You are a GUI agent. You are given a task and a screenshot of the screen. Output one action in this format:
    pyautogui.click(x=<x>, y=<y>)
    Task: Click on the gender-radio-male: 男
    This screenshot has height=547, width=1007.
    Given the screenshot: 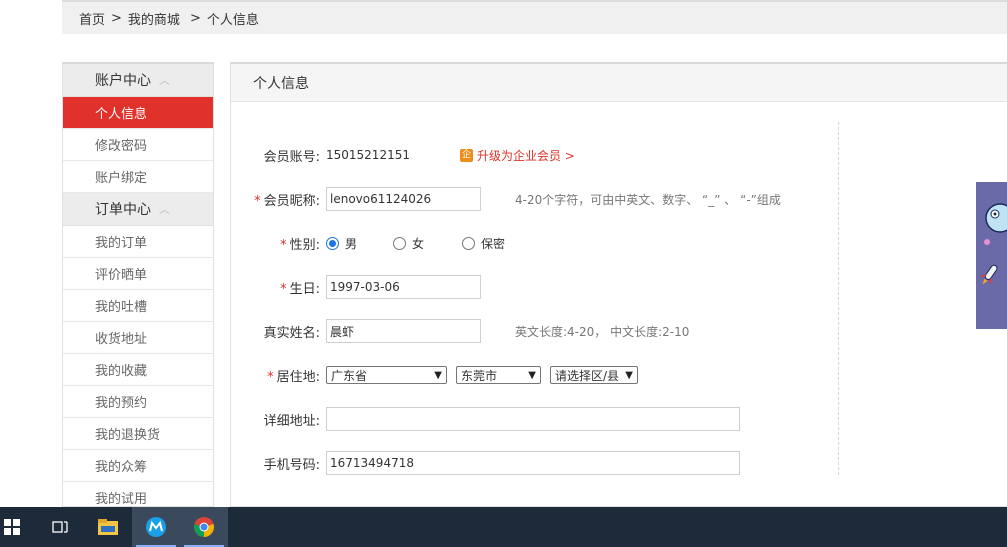 What is the action you would take?
    pyautogui.click(x=341, y=243)
    